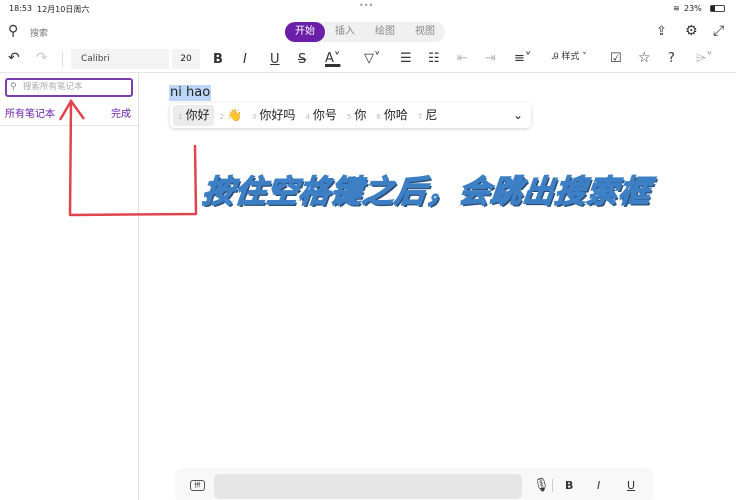  I want to click on bold-button: B, so click(569, 485).